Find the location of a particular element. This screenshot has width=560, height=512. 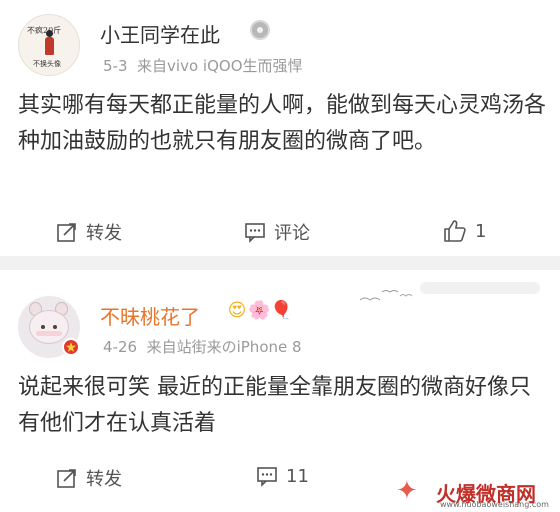

avatar-face is located at coordinates (49, 327).